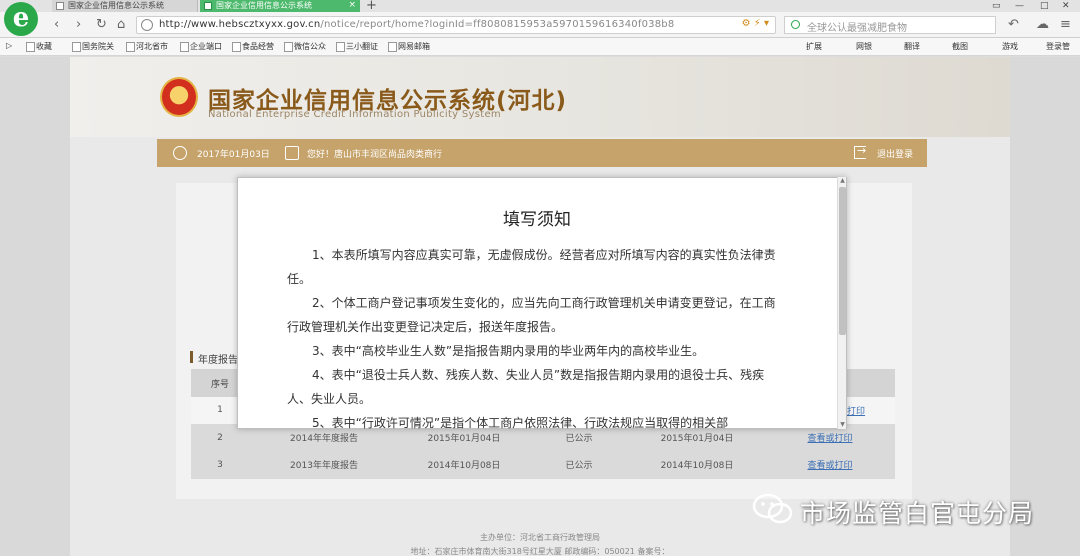  I want to click on current-date: 2017年01月03日, so click(233, 155).